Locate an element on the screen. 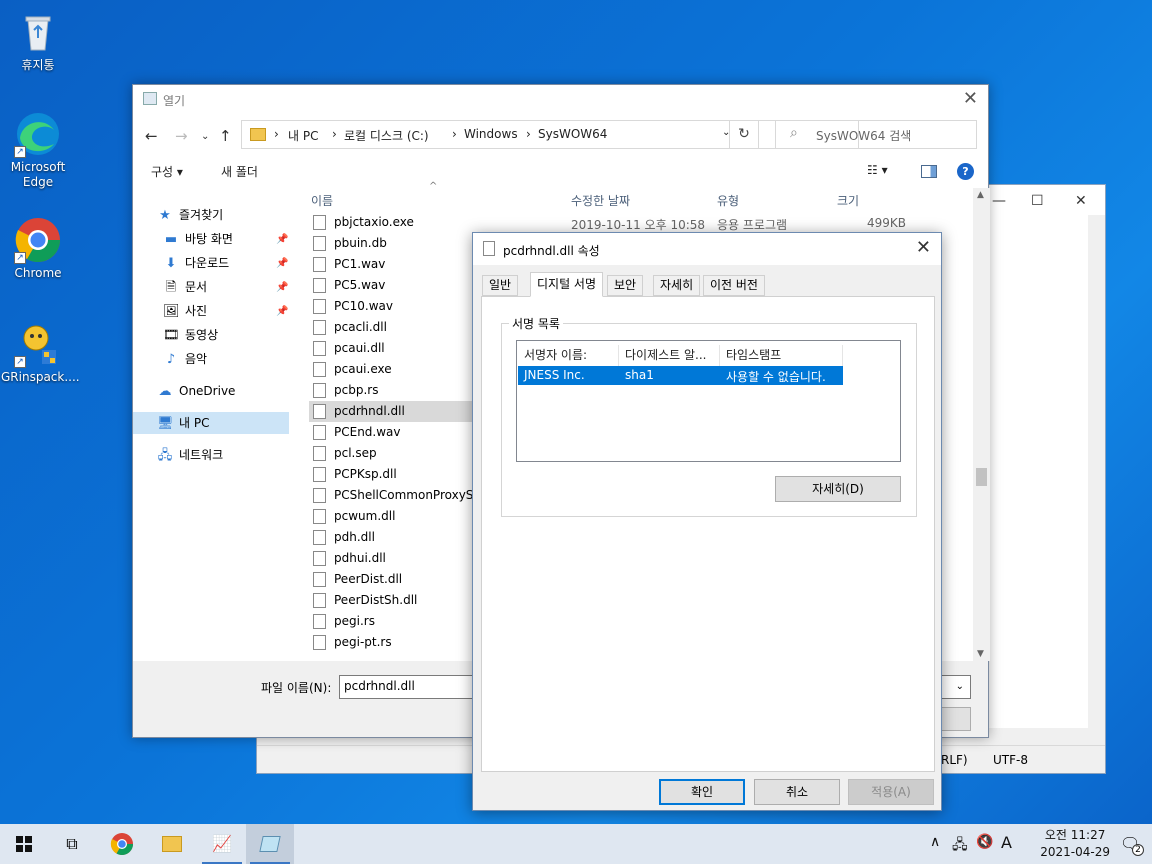  ok-button: 확인 is located at coordinates (702, 792).